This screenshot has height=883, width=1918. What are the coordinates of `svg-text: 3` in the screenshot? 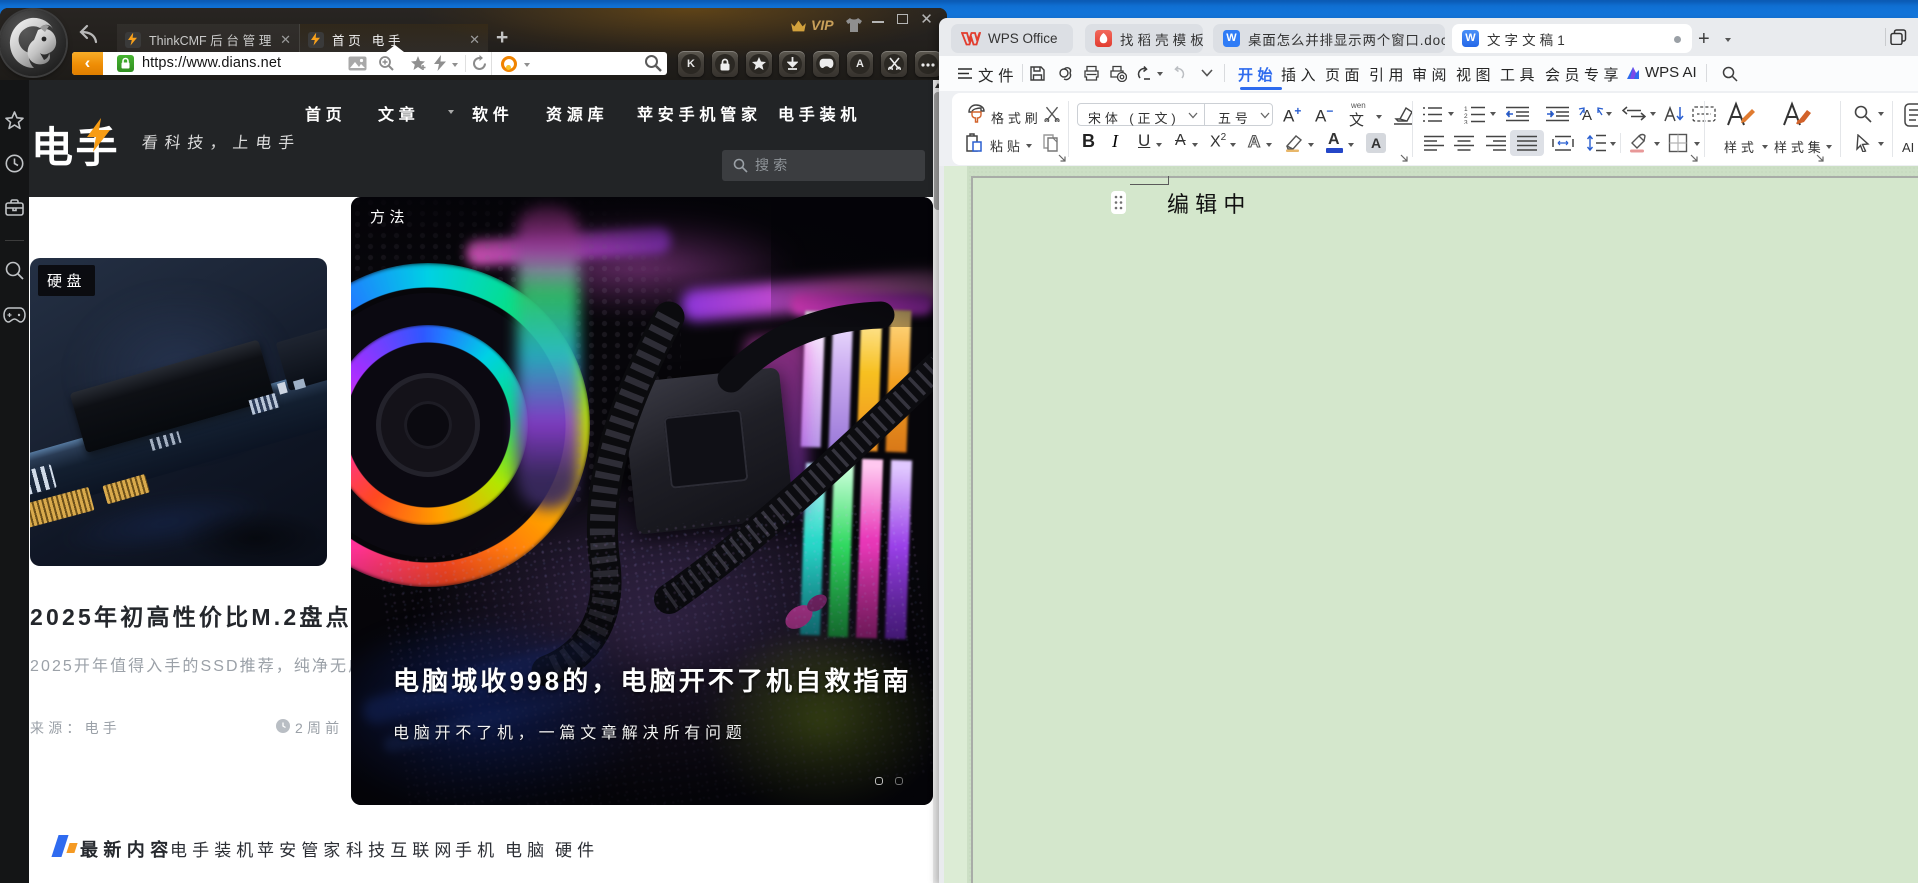 It's located at (1466, 122).